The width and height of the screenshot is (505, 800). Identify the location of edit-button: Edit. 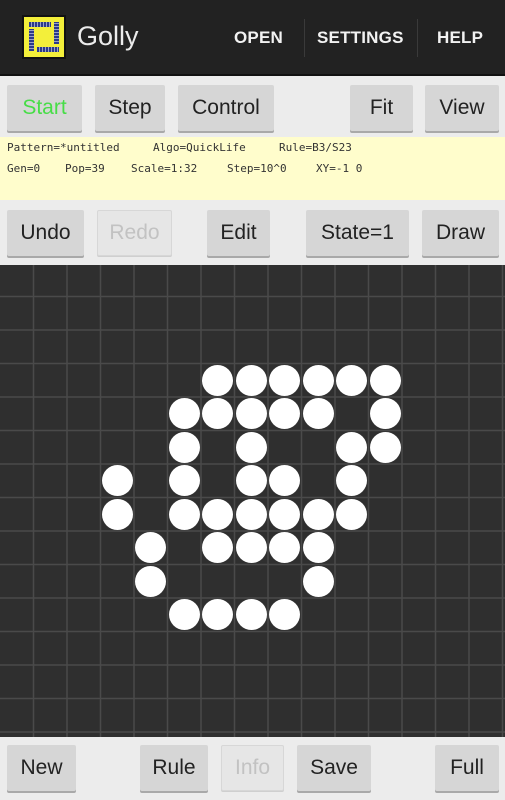
(238, 233).